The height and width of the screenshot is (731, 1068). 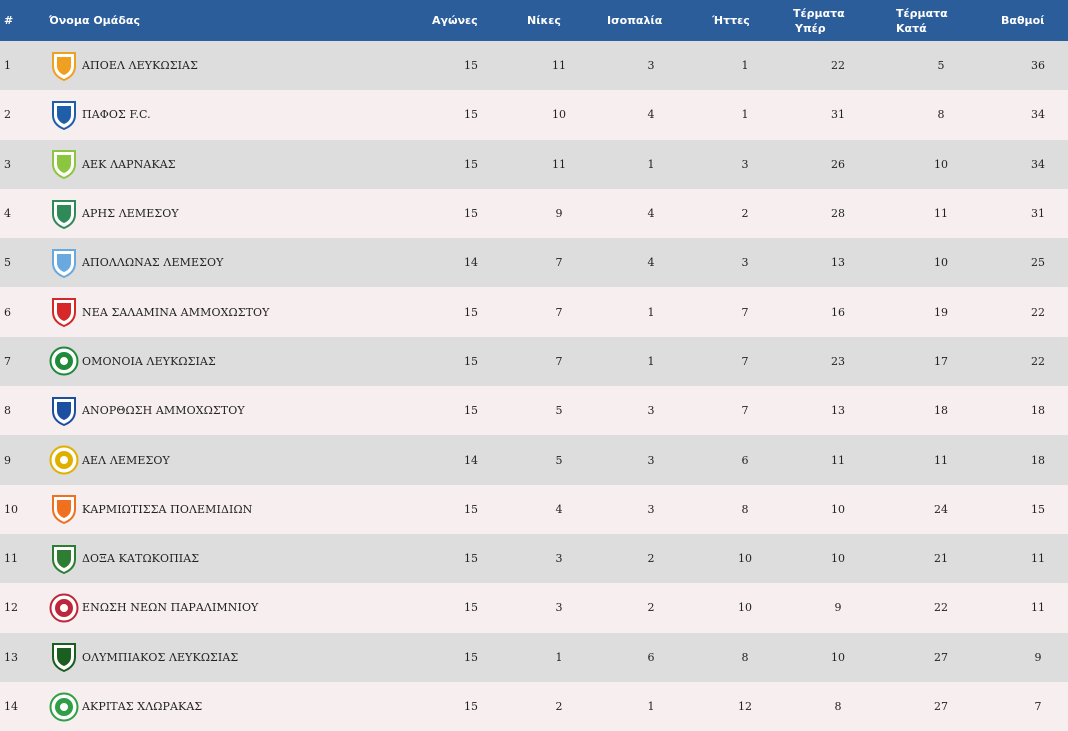 I want to click on doxa-crest-icon, so click(x=64, y=558).